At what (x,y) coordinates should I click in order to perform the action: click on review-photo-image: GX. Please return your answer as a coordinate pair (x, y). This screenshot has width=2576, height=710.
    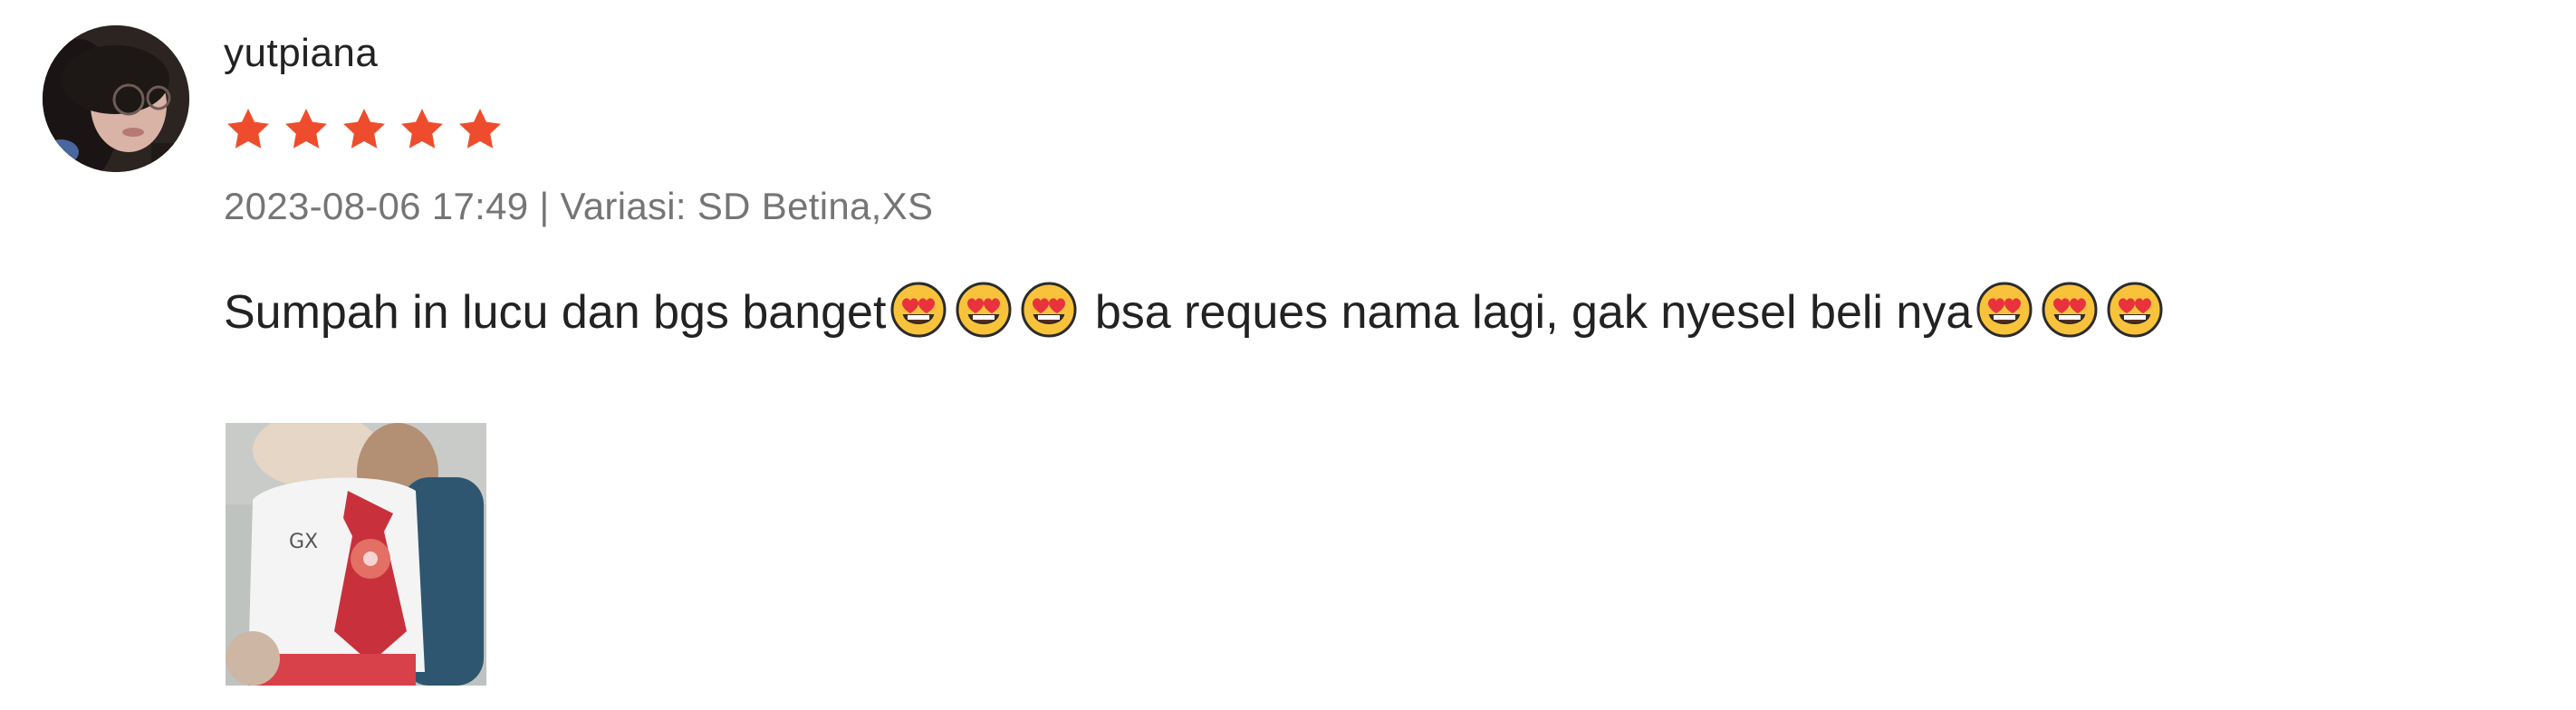
    Looking at the image, I should click on (356, 555).